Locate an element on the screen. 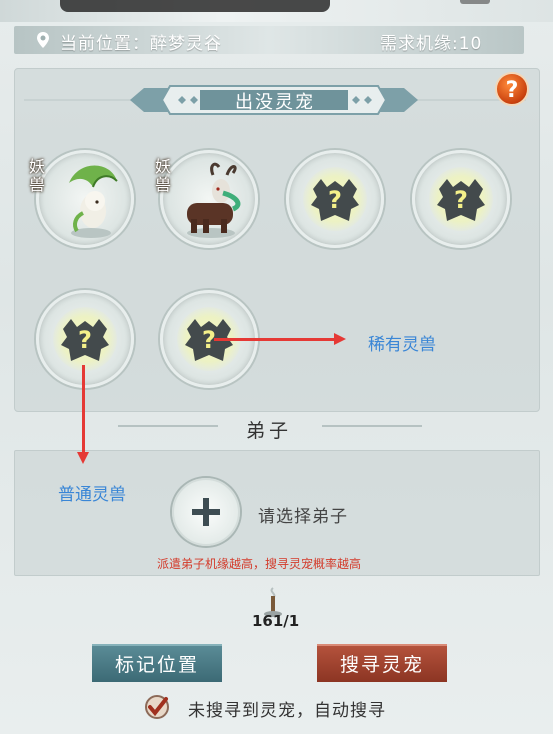 Image resolution: width=553 pixels, height=734 pixels. pet-slot-5-unknown: ? is located at coordinates (85, 339).